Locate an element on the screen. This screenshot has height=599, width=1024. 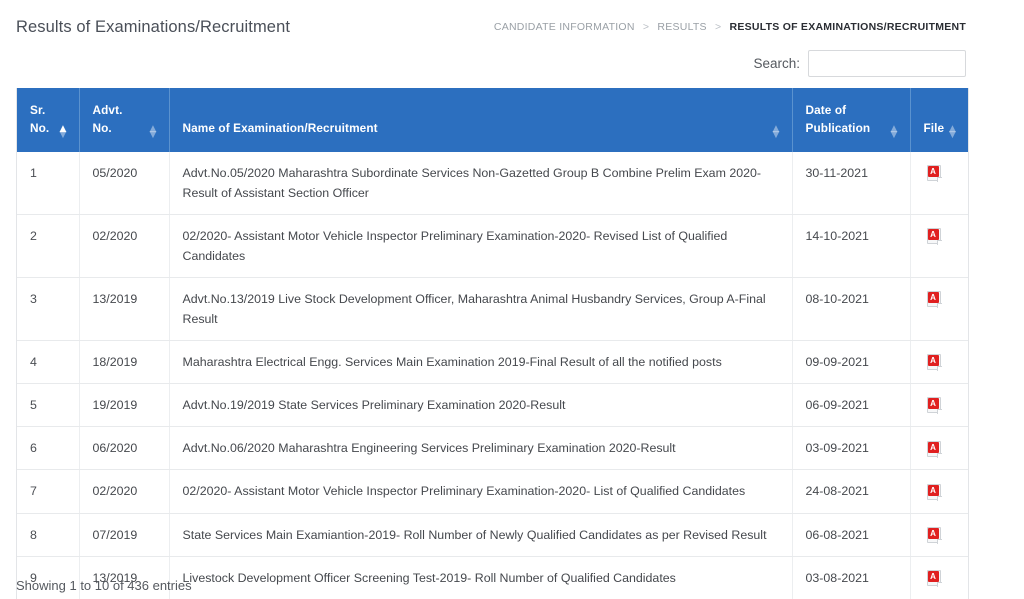
sort-icon-date-of-publication: ▲ ▼ is located at coordinates (895, 132).